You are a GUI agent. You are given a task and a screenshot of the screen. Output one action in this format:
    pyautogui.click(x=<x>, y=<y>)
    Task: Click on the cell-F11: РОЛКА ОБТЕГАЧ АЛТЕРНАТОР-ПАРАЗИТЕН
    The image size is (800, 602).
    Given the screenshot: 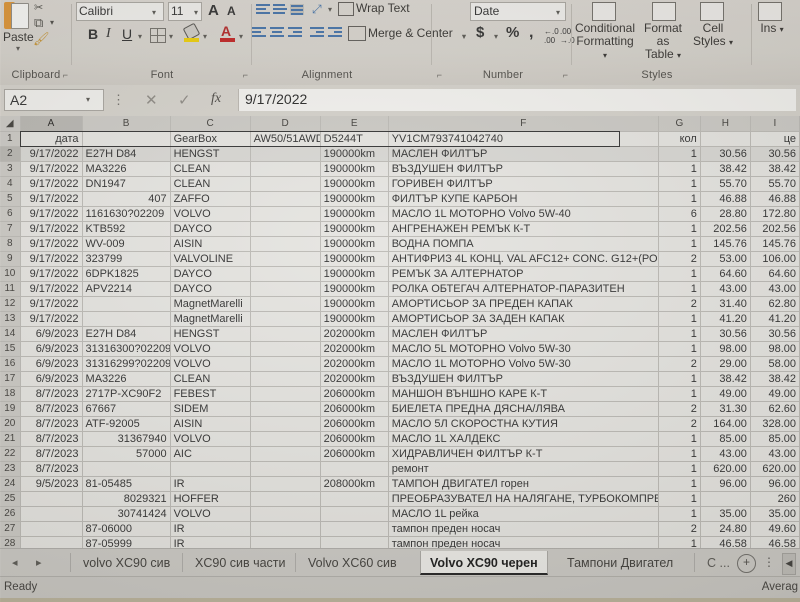 What is the action you would take?
    pyautogui.click(x=523, y=289)
    